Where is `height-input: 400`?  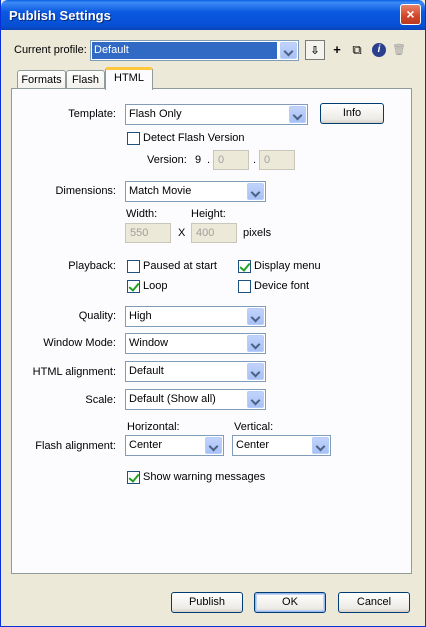
height-input: 400 is located at coordinates (214, 233).